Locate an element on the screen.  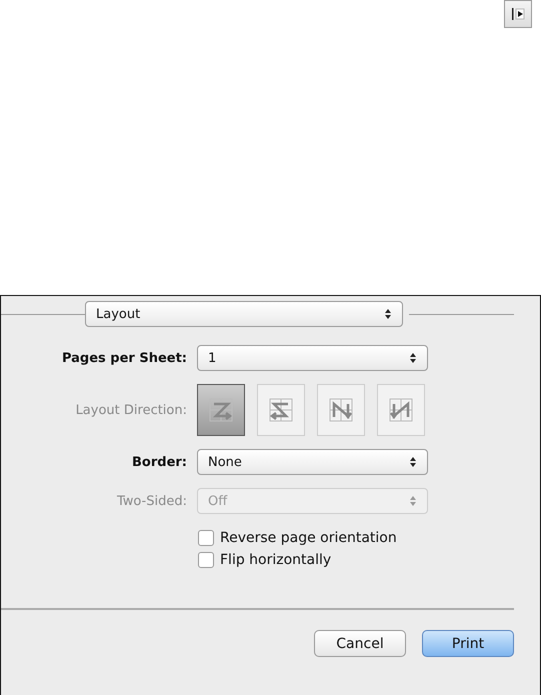
field-label: Two-Sided: is located at coordinates (151, 501).